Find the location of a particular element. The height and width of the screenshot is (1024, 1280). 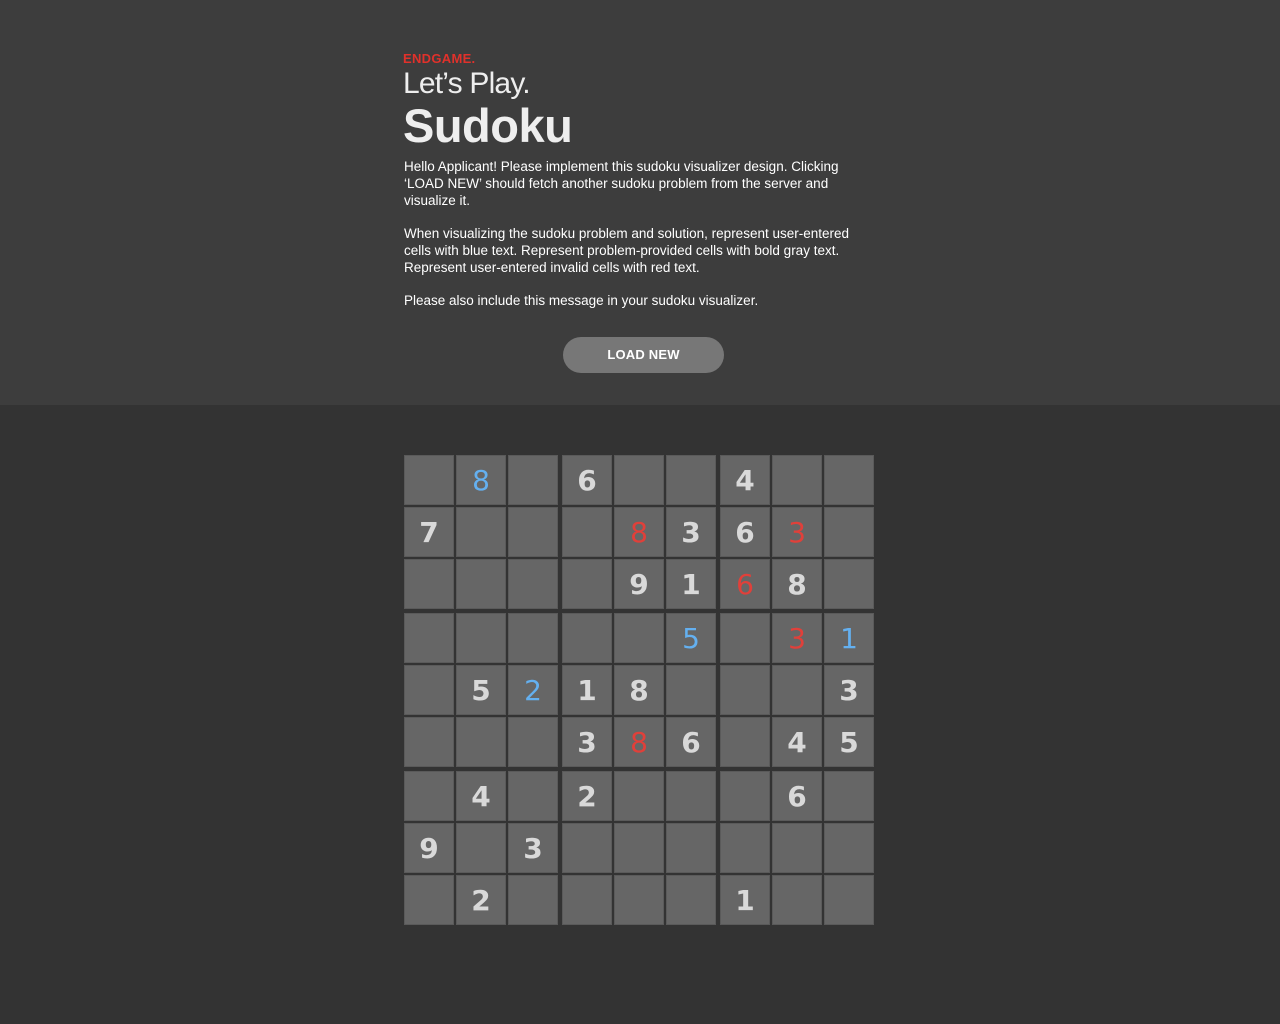

sudoku-cell: 7 is located at coordinates (429, 532).